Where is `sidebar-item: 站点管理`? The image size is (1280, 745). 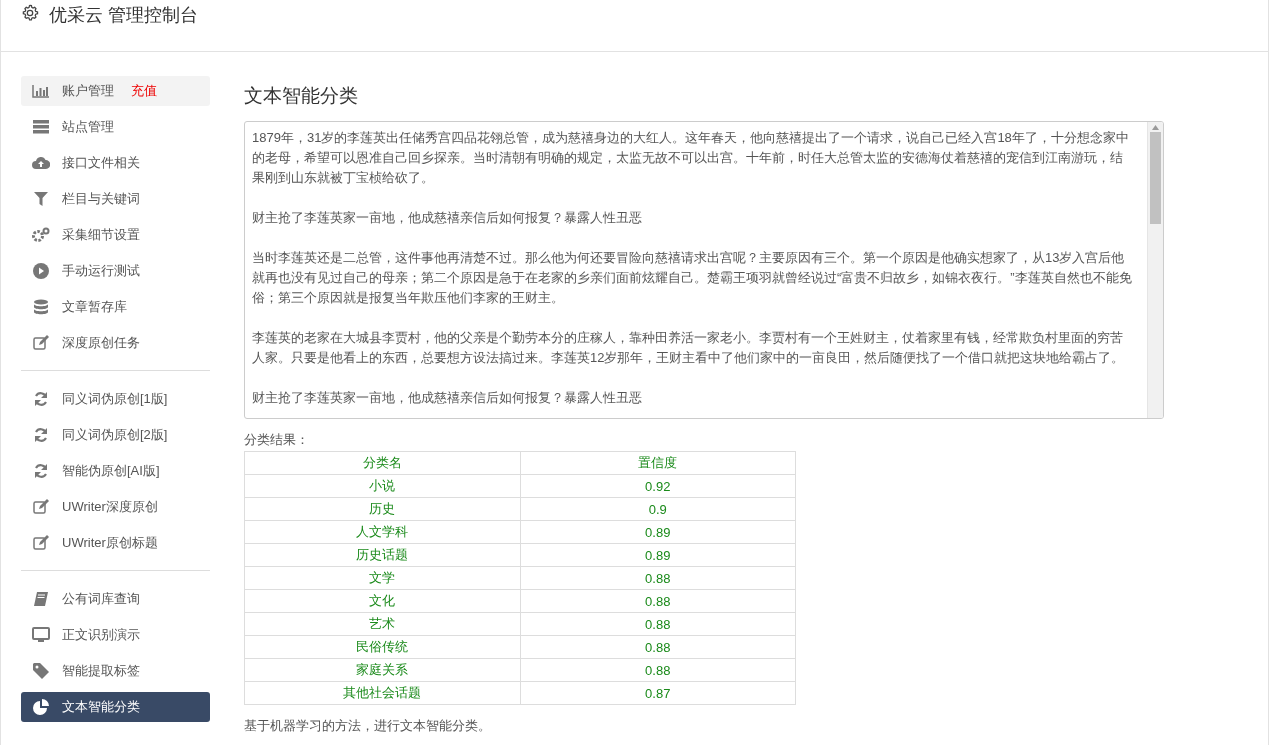 sidebar-item: 站点管理 is located at coordinates (115, 127).